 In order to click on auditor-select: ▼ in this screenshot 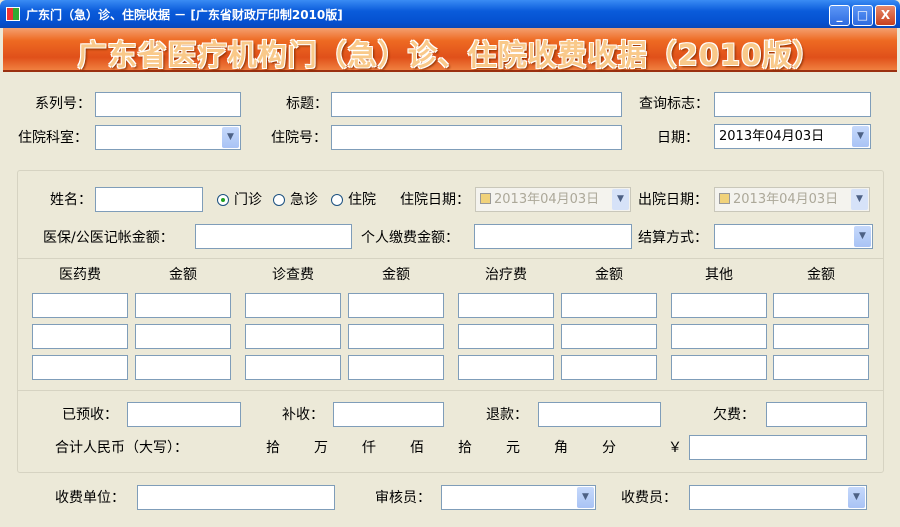, I will do `click(518, 497)`.